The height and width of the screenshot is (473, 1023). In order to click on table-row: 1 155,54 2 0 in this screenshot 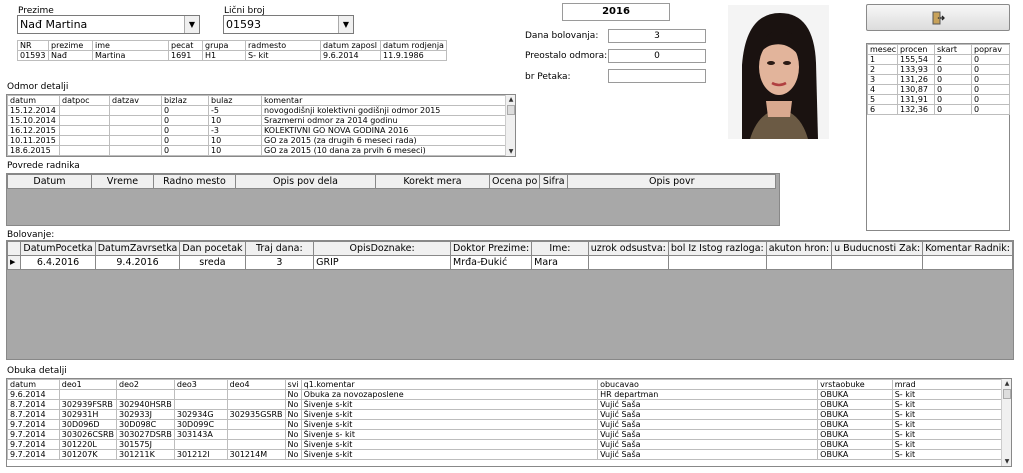, I will do `click(938, 59)`.